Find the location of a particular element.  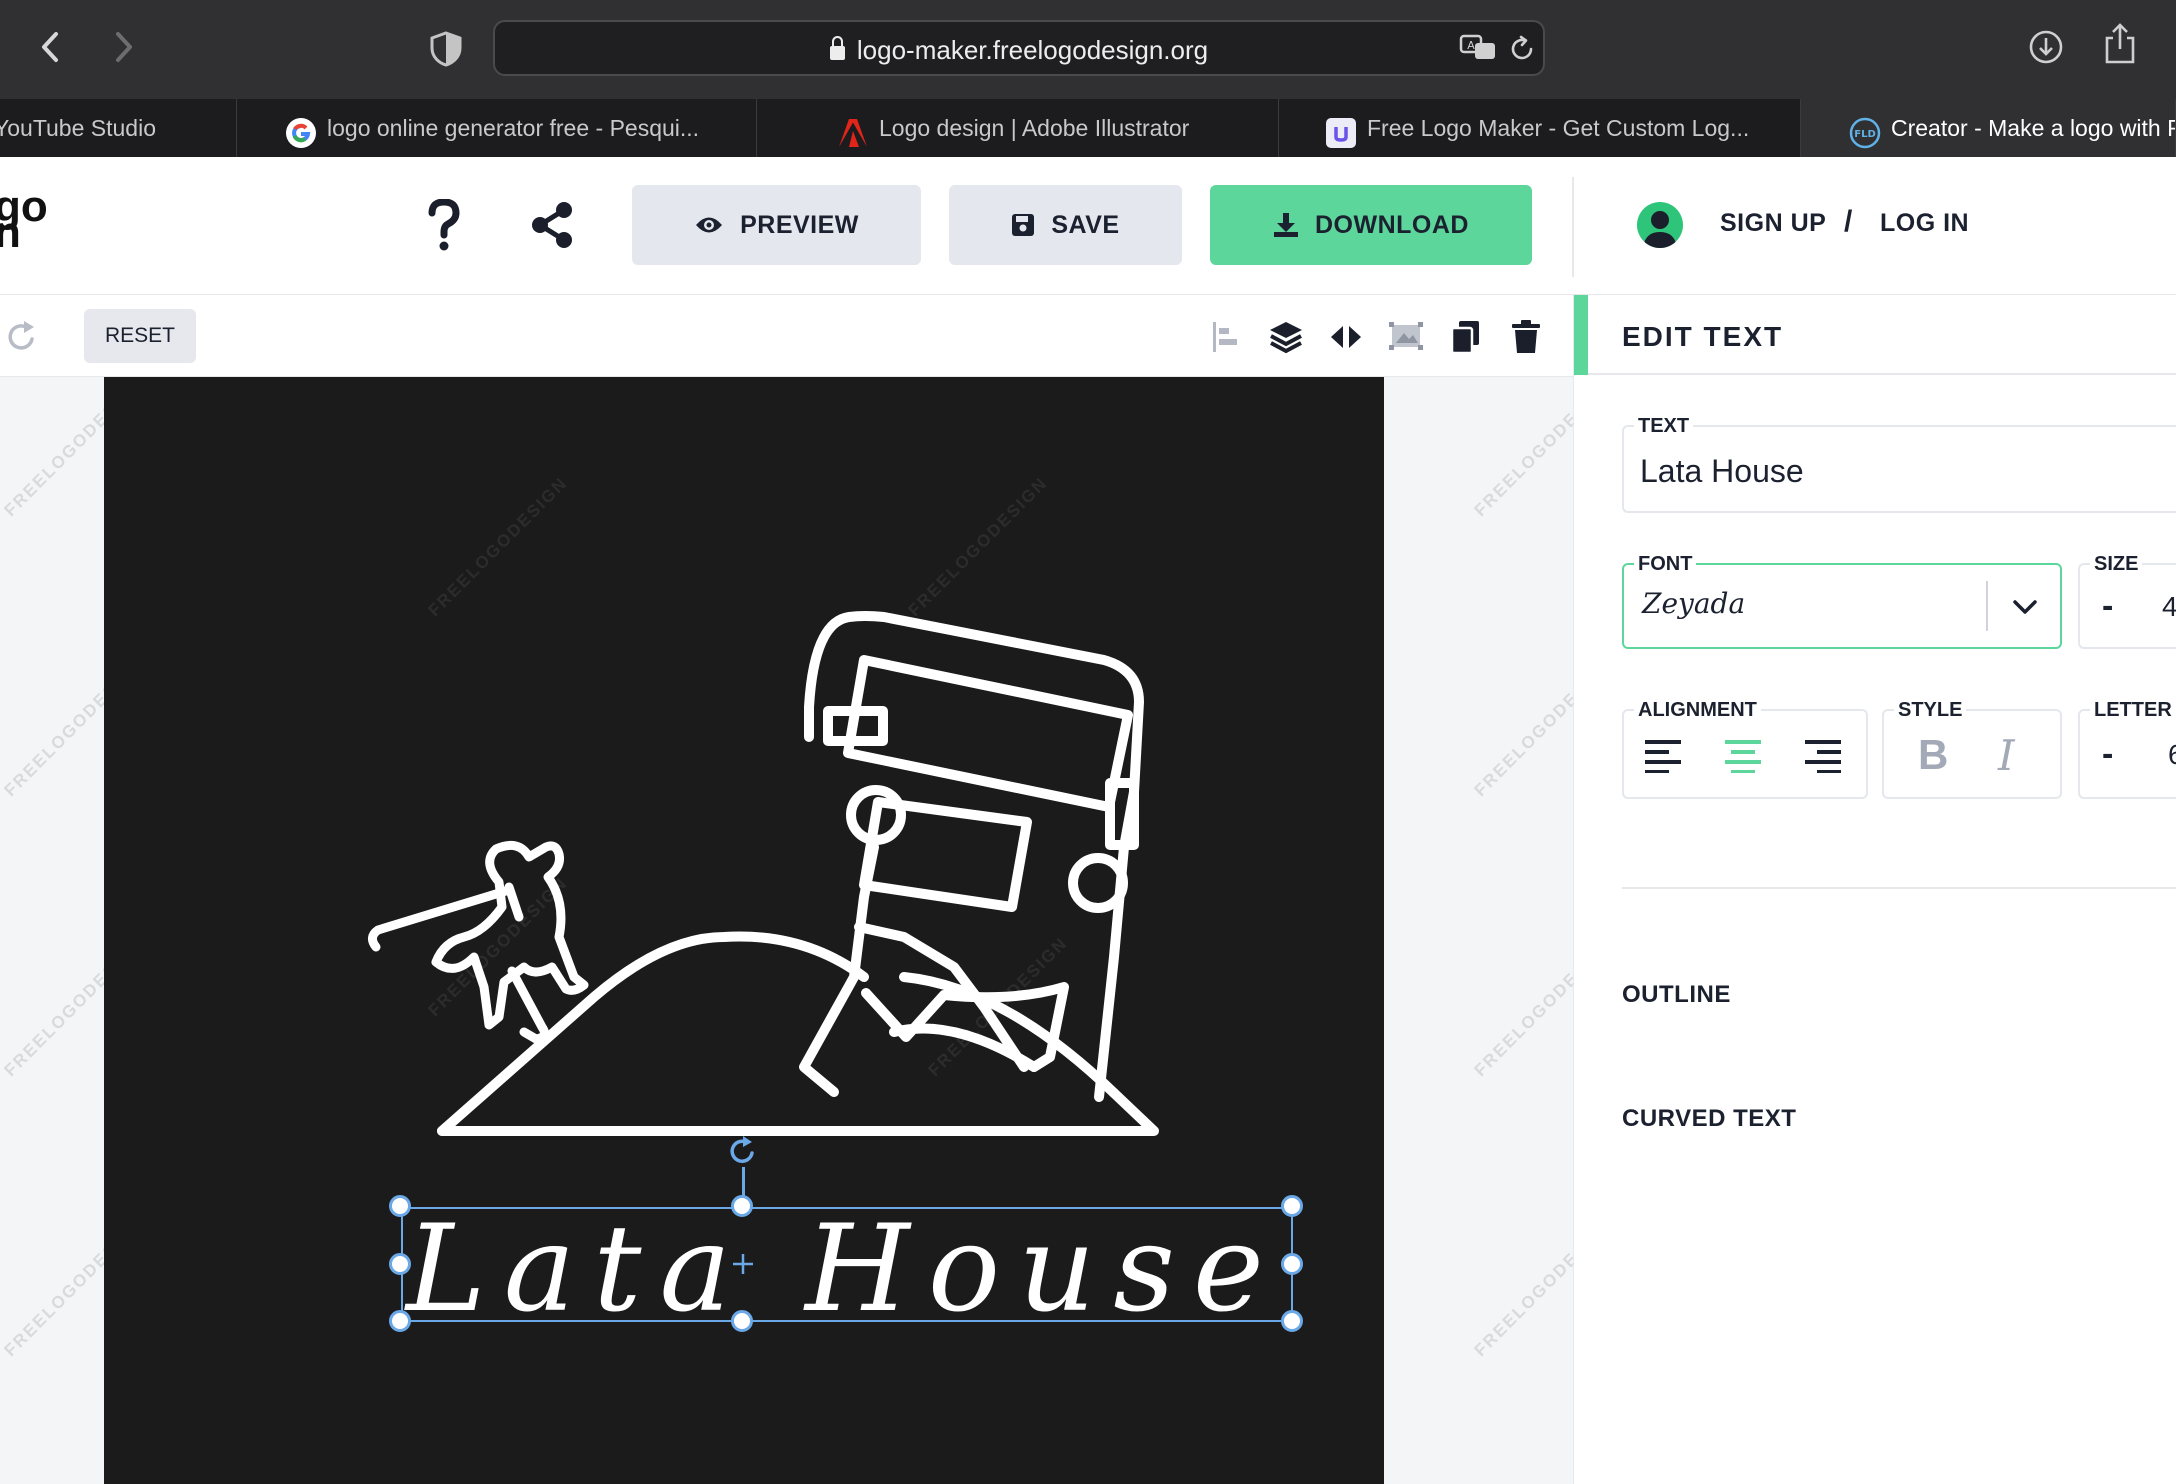

tab-adobe-illustrator: Logo design | Adobe Illustrator is located at coordinates (1018, 128).